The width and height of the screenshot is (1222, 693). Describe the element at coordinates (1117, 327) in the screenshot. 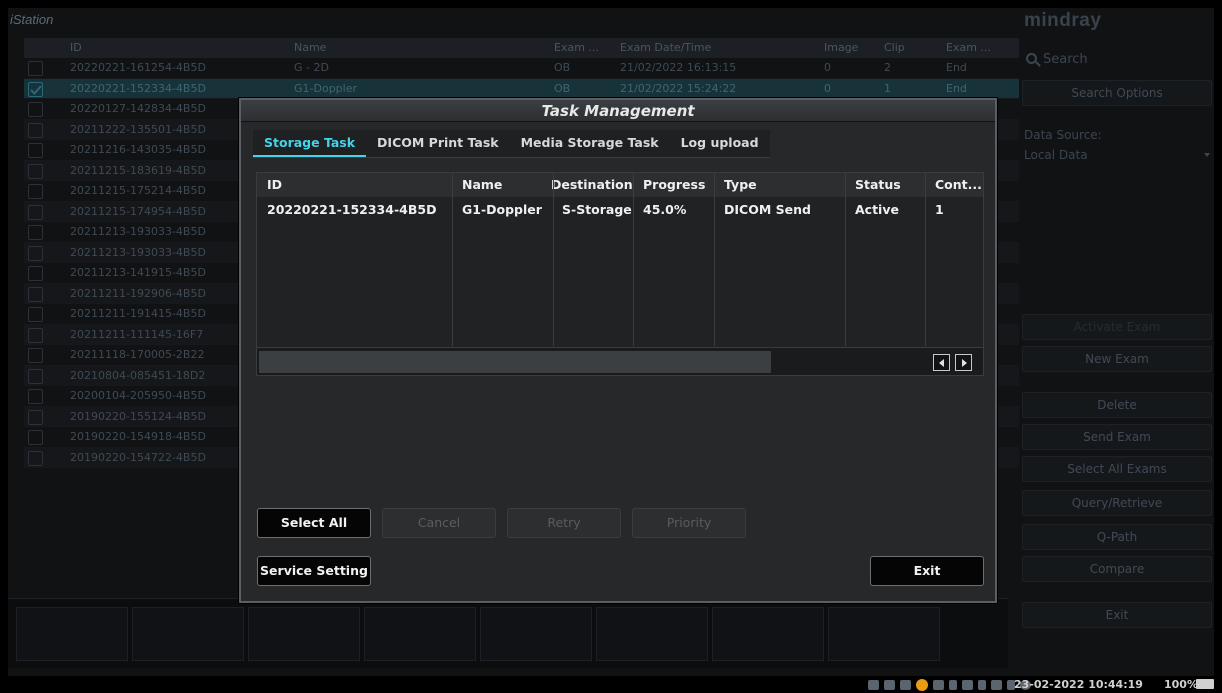

I see `activate-exam-button: Activate Exam` at that location.